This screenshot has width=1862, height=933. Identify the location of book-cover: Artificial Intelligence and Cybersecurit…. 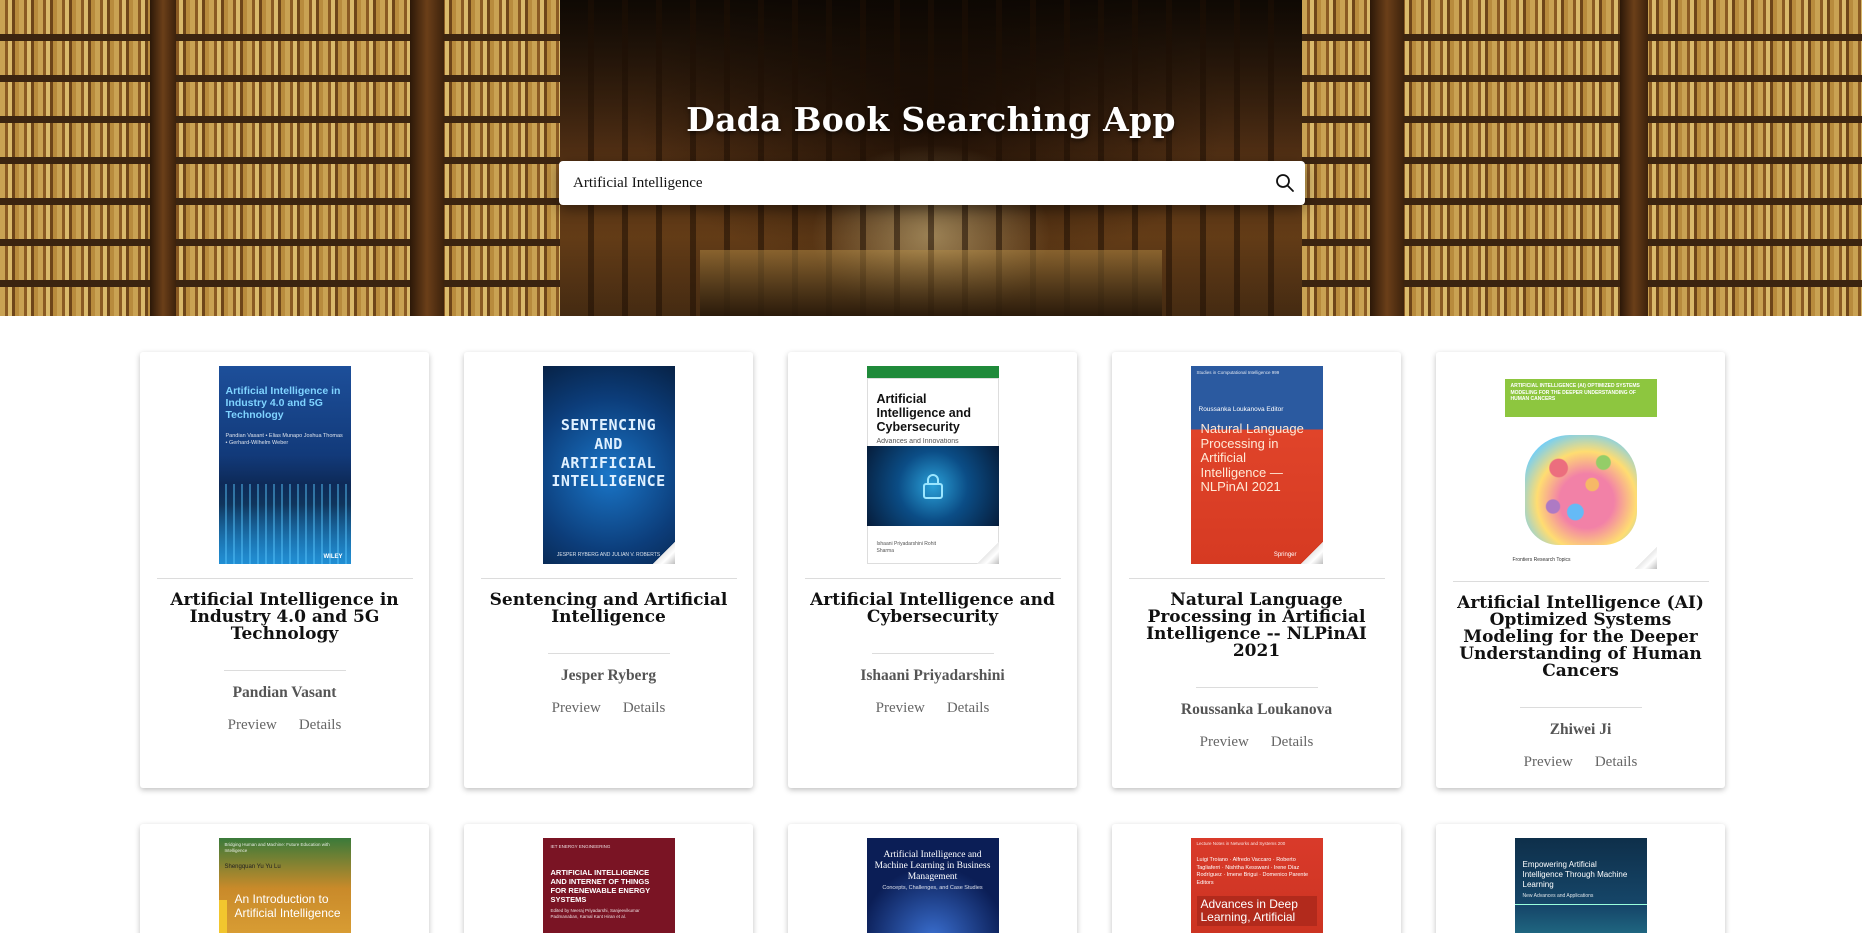
(932, 465).